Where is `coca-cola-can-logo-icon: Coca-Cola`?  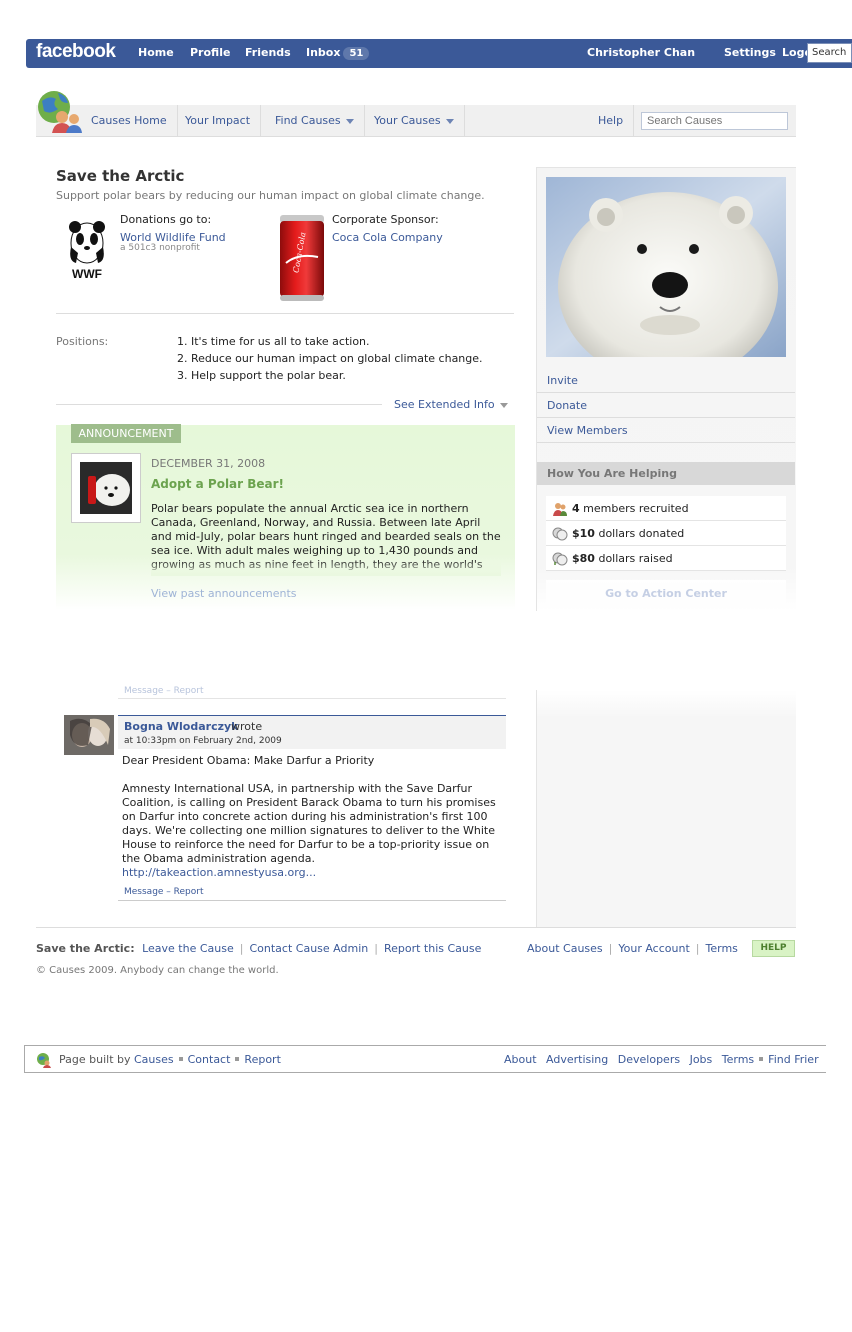
coca-cola-can-logo-icon: Coca-Cola is located at coordinates (302, 258).